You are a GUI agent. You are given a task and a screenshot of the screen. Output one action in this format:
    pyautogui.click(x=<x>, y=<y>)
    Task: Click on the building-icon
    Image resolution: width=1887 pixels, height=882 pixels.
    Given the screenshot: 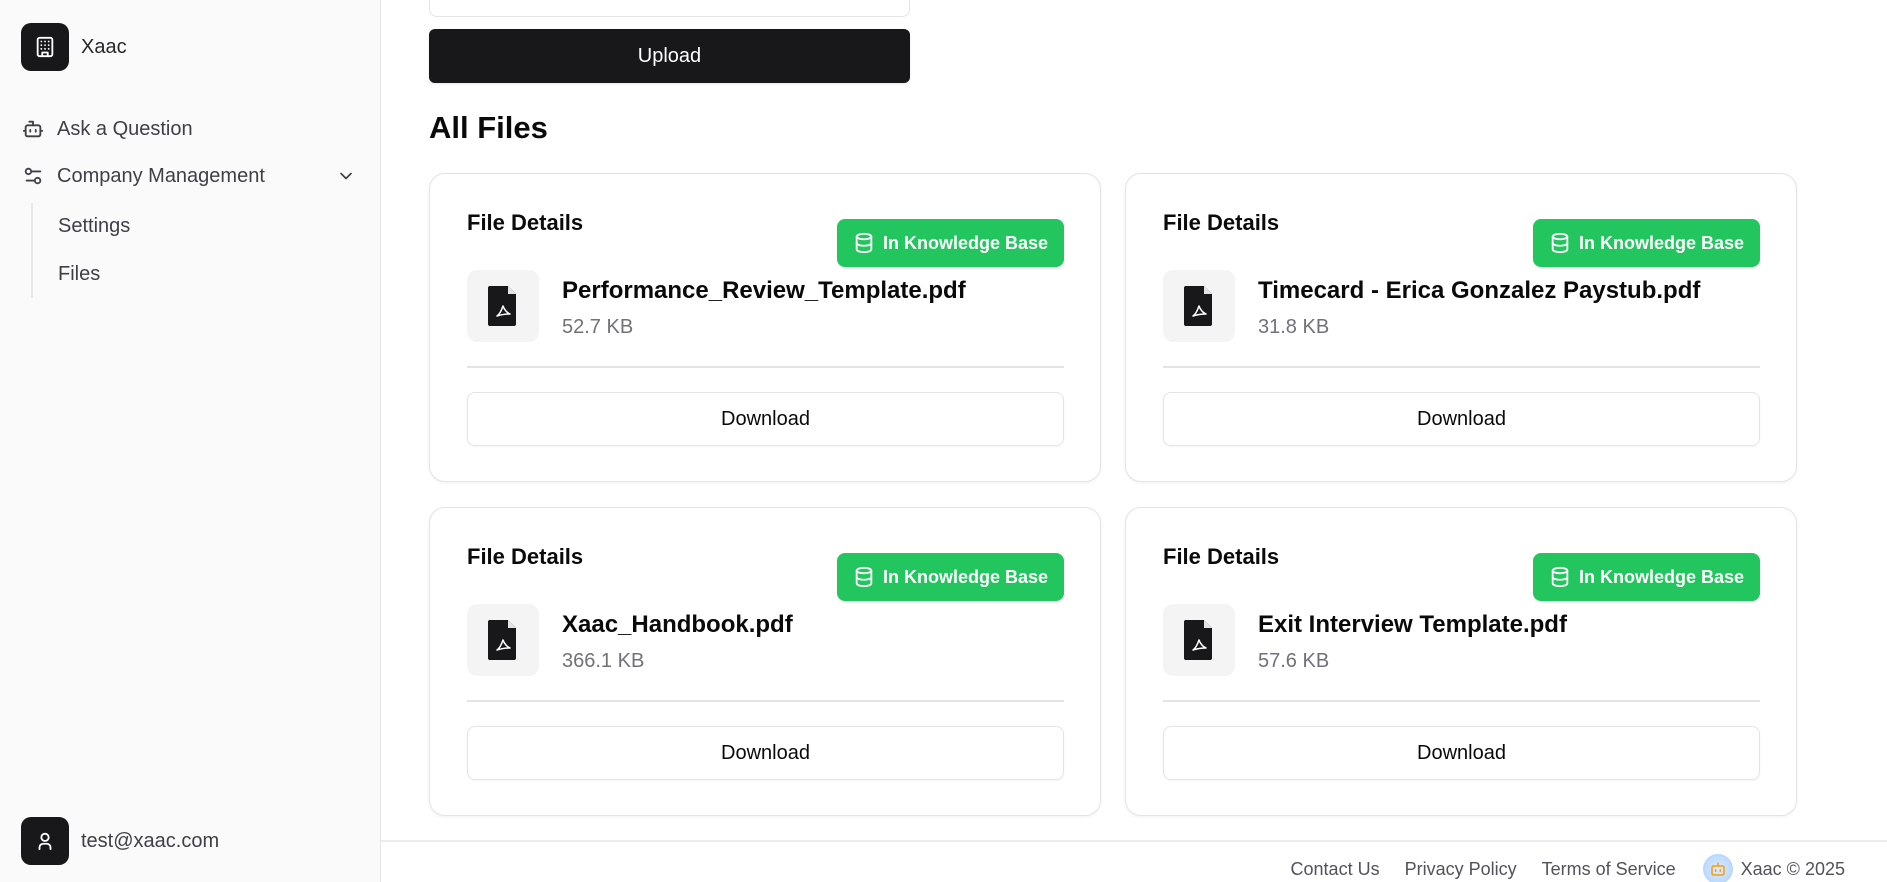 What is the action you would take?
    pyautogui.click(x=45, y=47)
    